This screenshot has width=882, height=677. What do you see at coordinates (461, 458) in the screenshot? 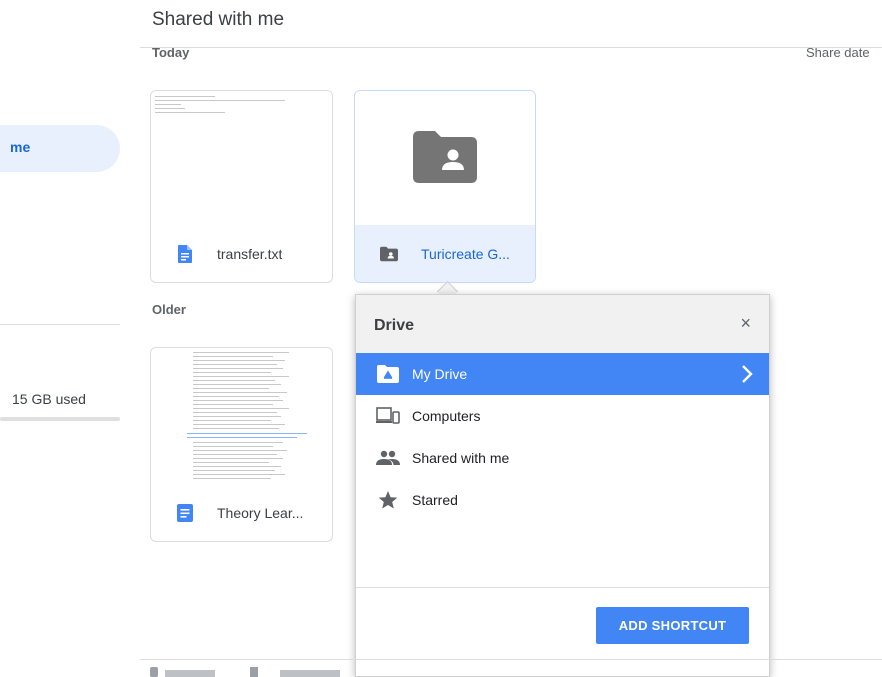
I see `dialog-item-label: Shared with me` at bounding box center [461, 458].